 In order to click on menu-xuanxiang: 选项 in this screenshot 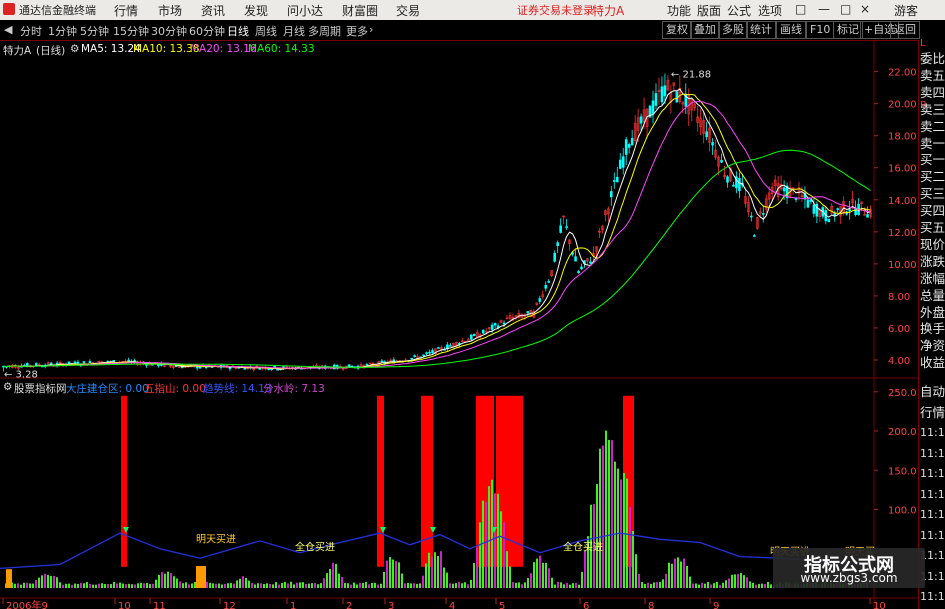, I will do `click(770, 10)`.